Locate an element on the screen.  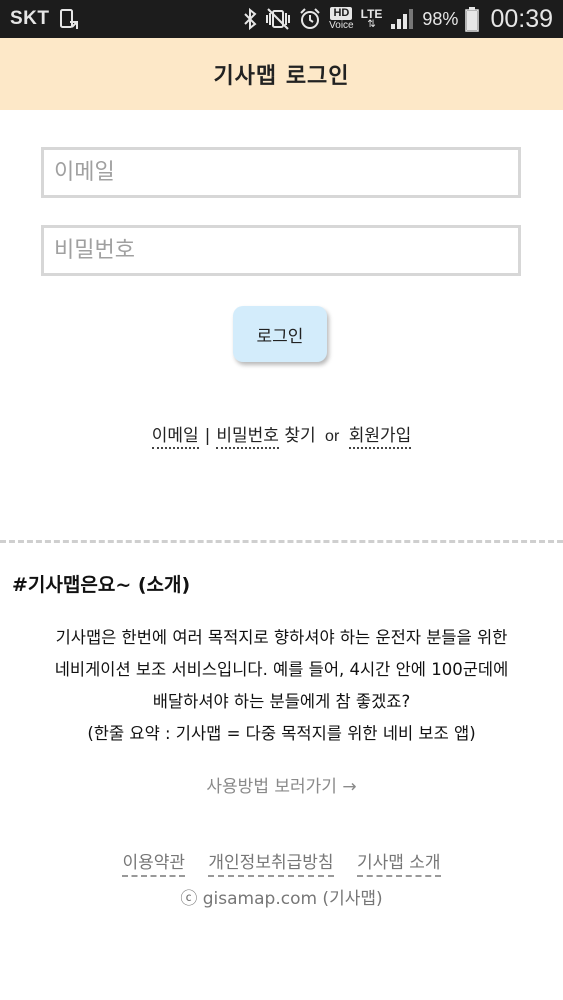
or-text: or is located at coordinates (332, 436).